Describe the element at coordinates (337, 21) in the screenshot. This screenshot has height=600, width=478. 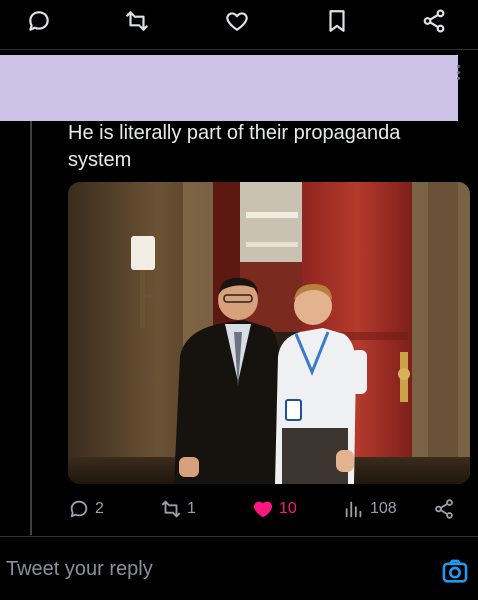
I see `bookmark-icon` at that location.